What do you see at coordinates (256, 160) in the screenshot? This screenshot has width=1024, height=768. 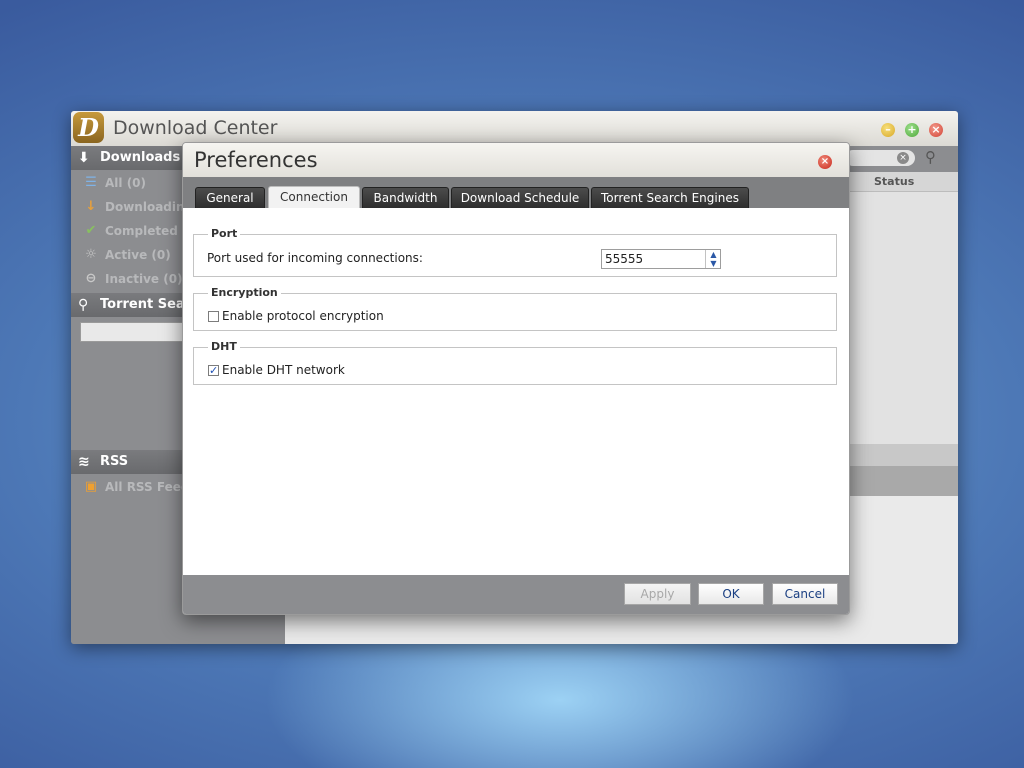 I see `dialog-title: Preferences` at bounding box center [256, 160].